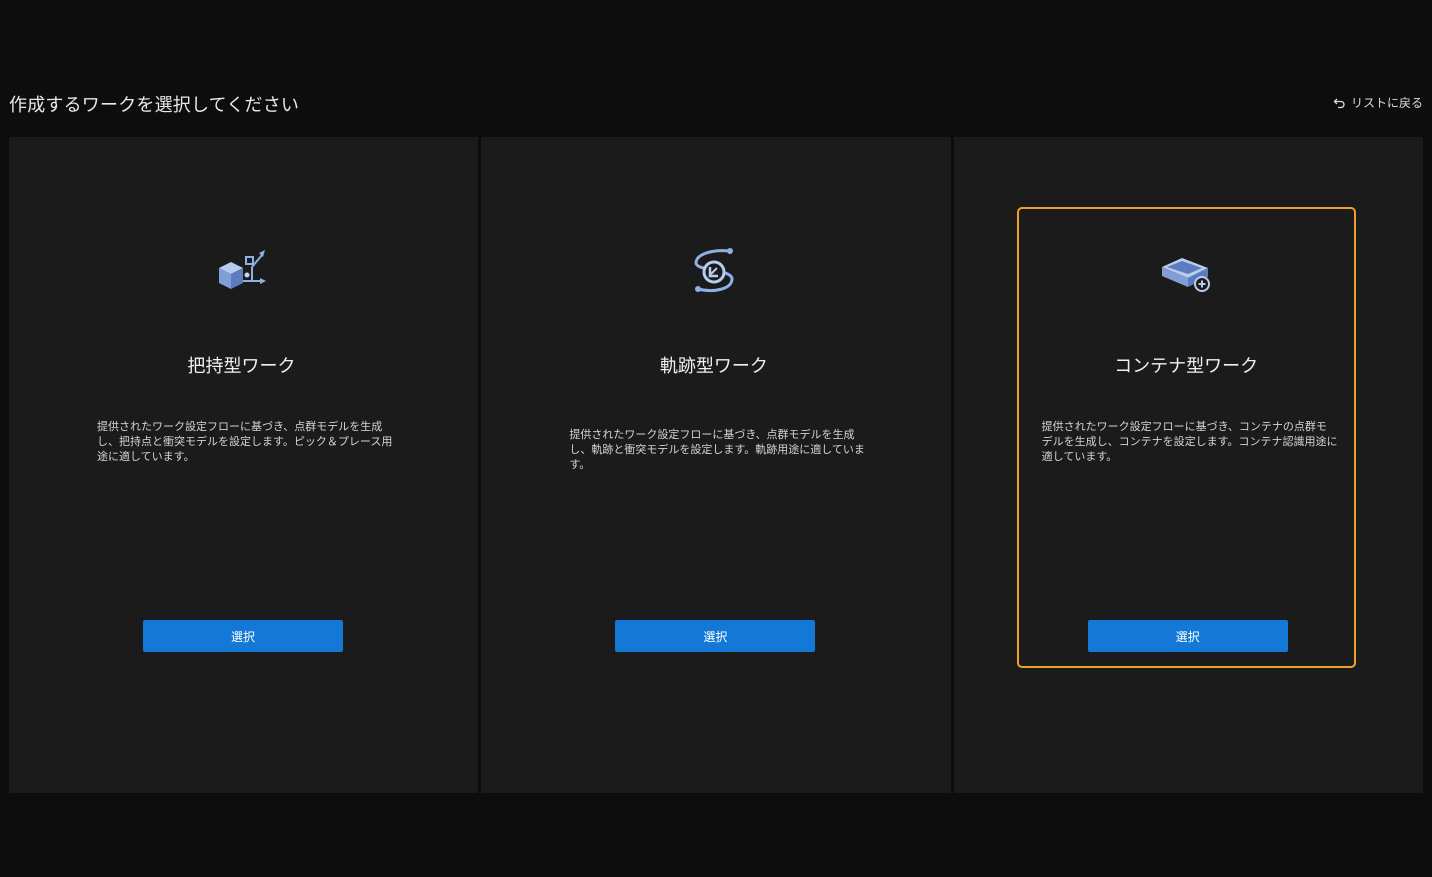 Image resolution: width=1432 pixels, height=877 pixels. What do you see at coordinates (714, 271) in the screenshot?
I see `trajectory-path-icon` at bounding box center [714, 271].